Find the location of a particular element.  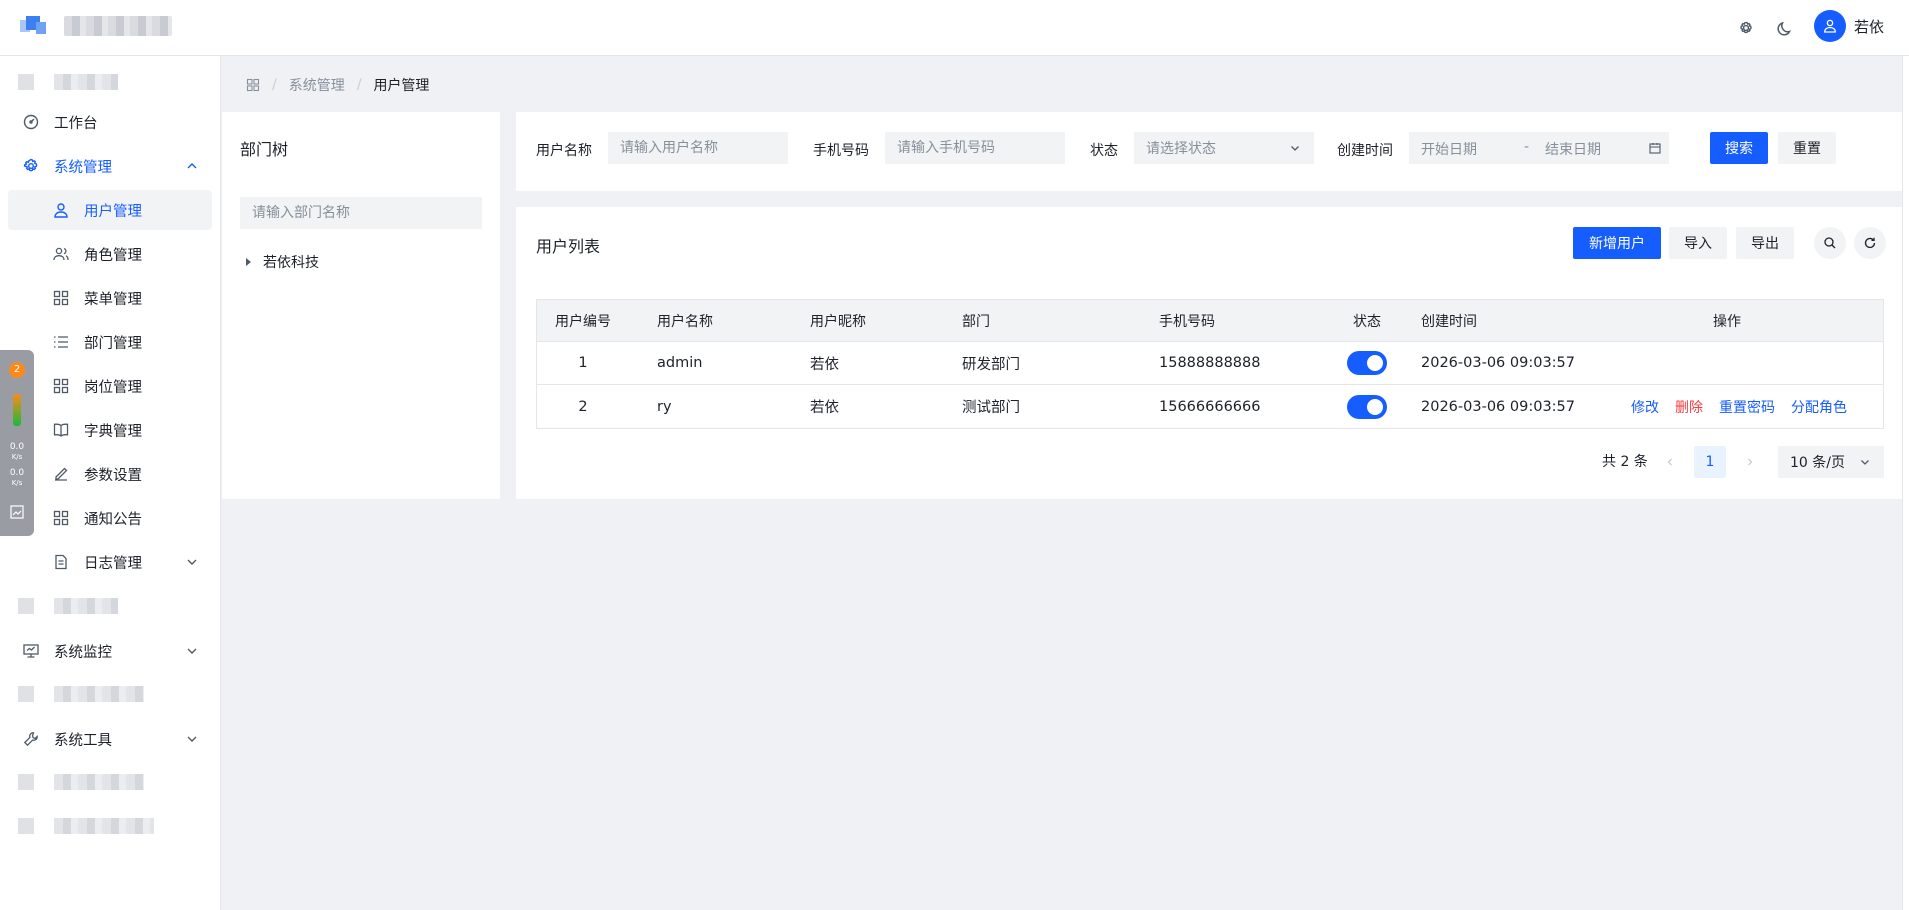

cell-phone: 15666666666 is located at coordinates (1210, 406).